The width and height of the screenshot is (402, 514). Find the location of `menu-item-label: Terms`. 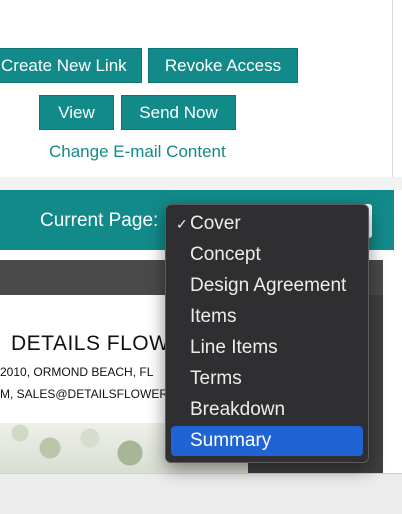

menu-item-label: Terms is located at coordinates (216, 378).